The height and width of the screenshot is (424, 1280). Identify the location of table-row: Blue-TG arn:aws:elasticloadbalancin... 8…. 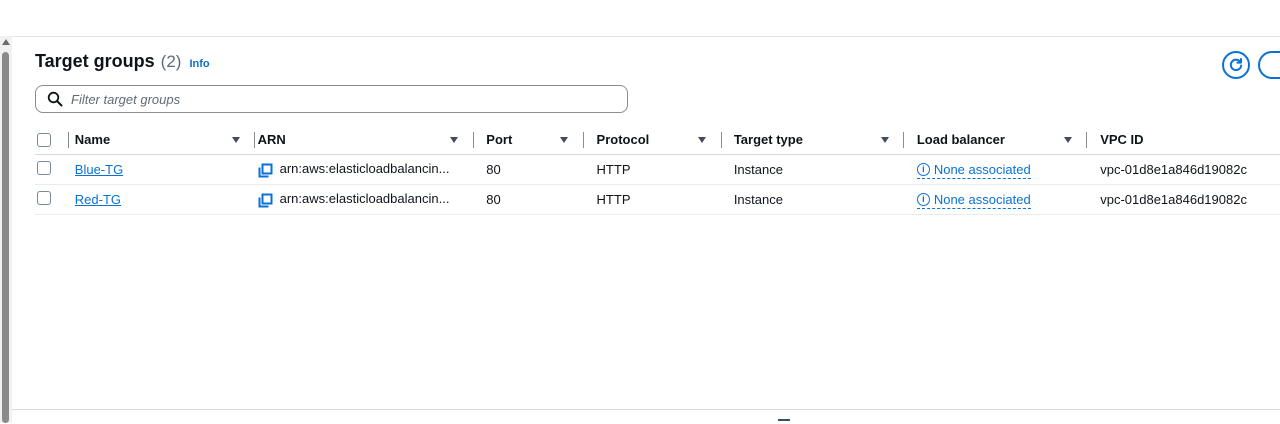
(657, 170).